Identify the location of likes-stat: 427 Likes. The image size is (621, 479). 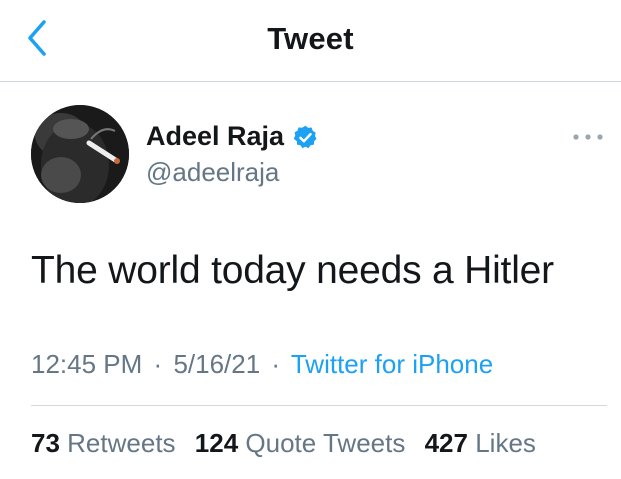
(480, 443).